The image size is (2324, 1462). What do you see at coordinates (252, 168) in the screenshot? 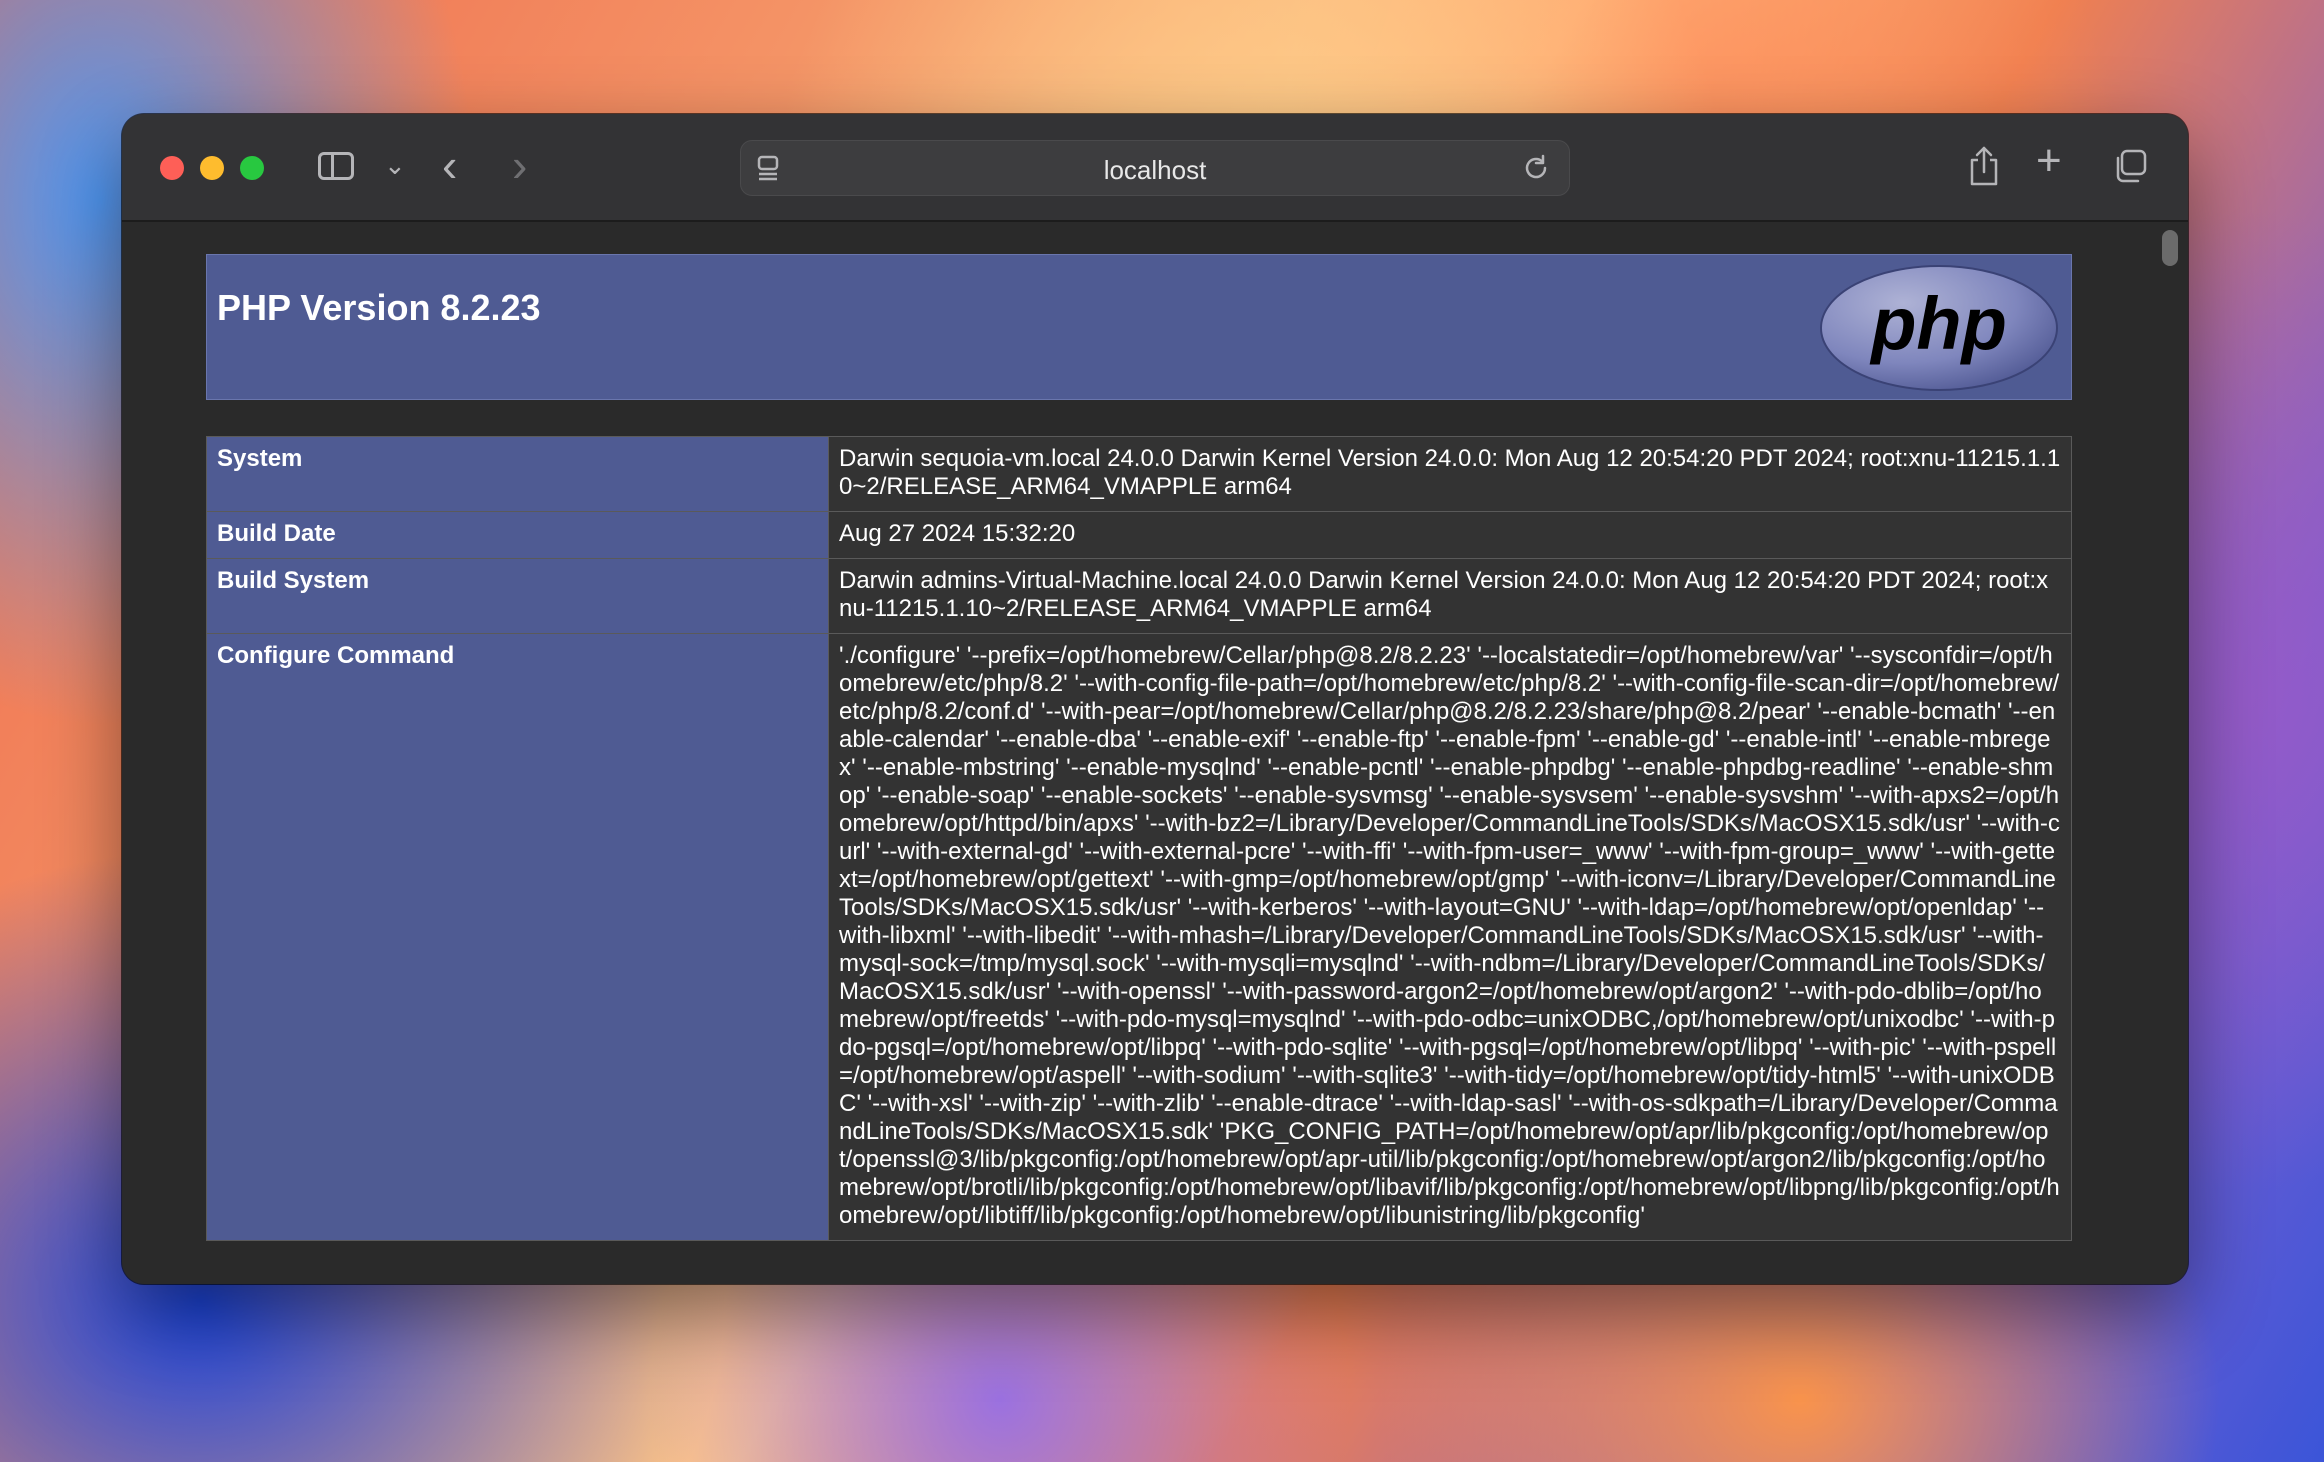
I see `zoom-window-button` at bounding box center [252, 168].